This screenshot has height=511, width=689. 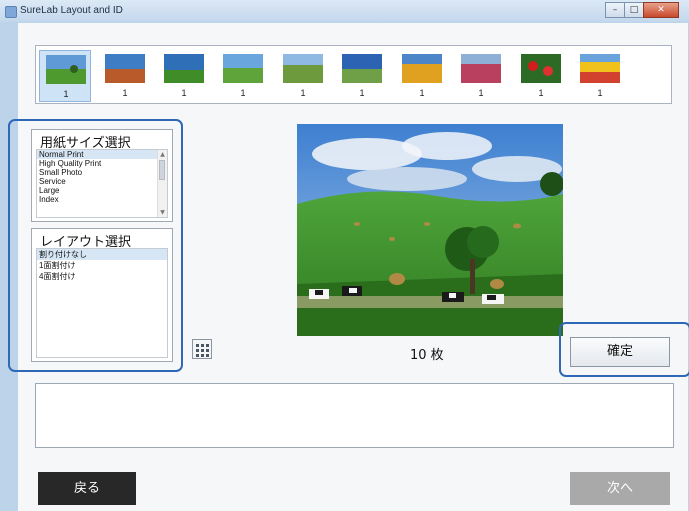 I want to click on layout-panel: レイアウト選択 割り付けなし 1面割付け 4面割付け, so click(x=102, y=295).